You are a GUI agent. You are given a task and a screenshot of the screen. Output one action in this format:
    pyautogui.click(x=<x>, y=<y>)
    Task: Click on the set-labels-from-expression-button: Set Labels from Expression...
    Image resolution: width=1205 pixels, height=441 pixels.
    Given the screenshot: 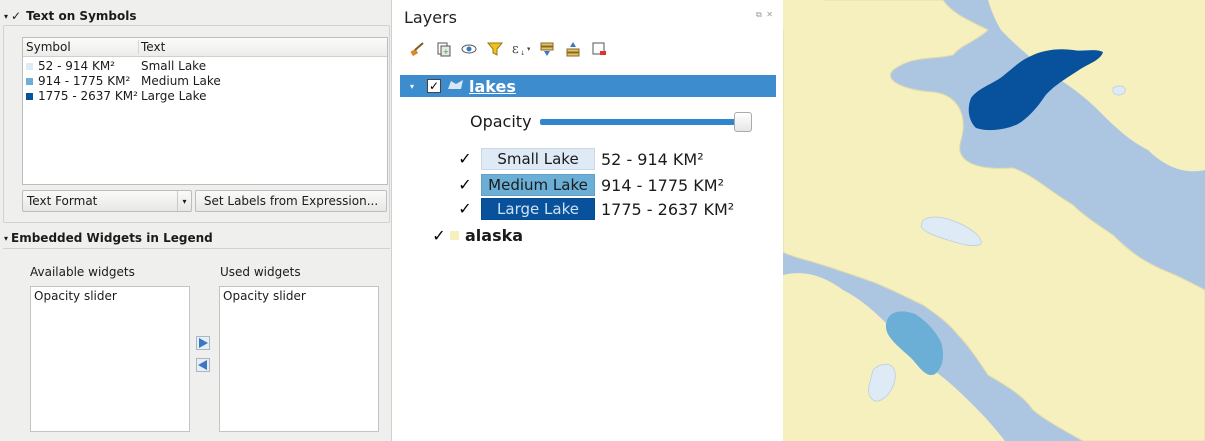 What is the action you would take?
    pyautogui.click(x=291, y=201)
    